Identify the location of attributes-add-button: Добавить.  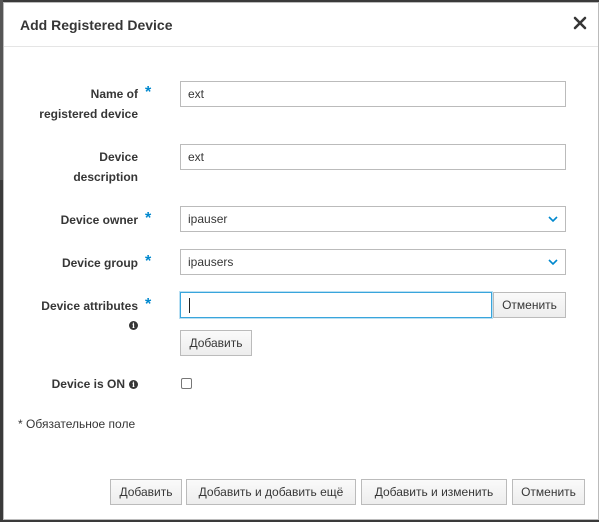
(216, 343).